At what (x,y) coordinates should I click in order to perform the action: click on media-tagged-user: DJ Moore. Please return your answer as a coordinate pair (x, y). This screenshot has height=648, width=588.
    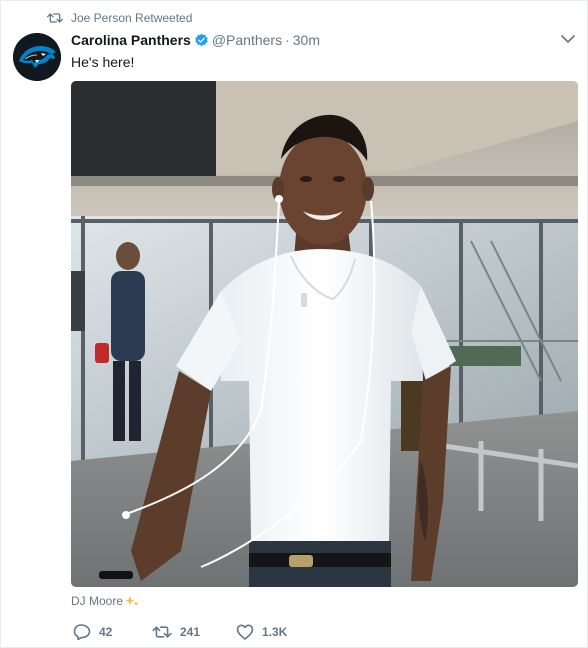
    Looking at the image, I should click on (105, 601).